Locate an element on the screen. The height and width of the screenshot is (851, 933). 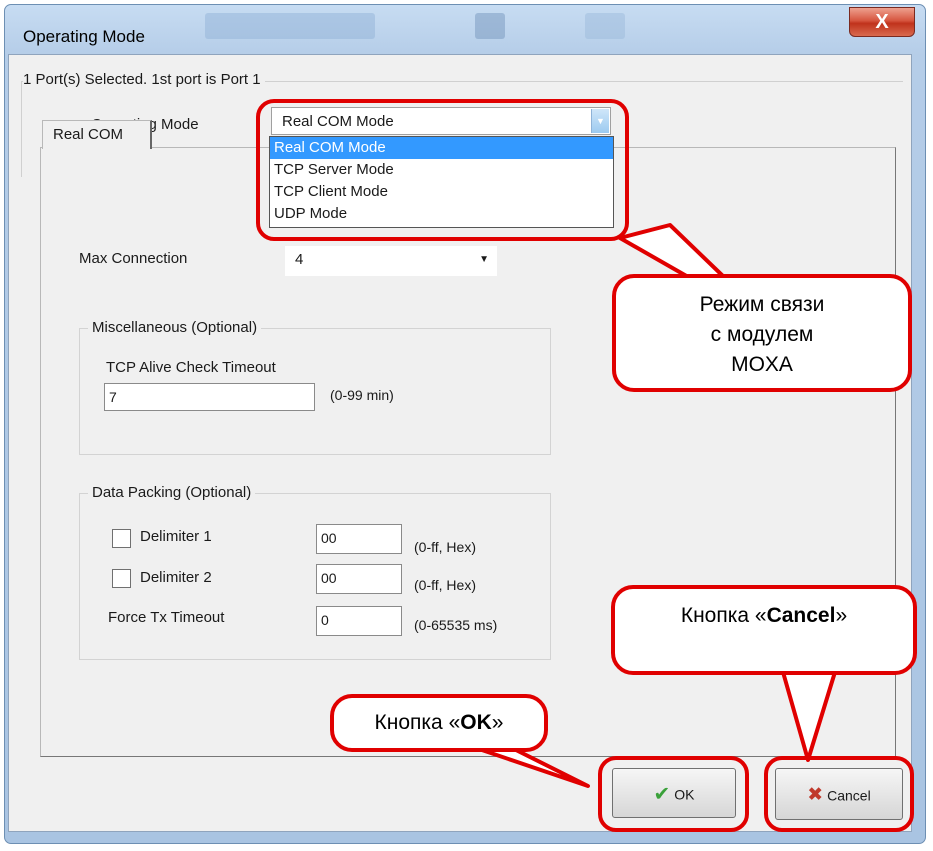
ok-callout-prefix: Кнопка « is located at coordinates (417, 722).